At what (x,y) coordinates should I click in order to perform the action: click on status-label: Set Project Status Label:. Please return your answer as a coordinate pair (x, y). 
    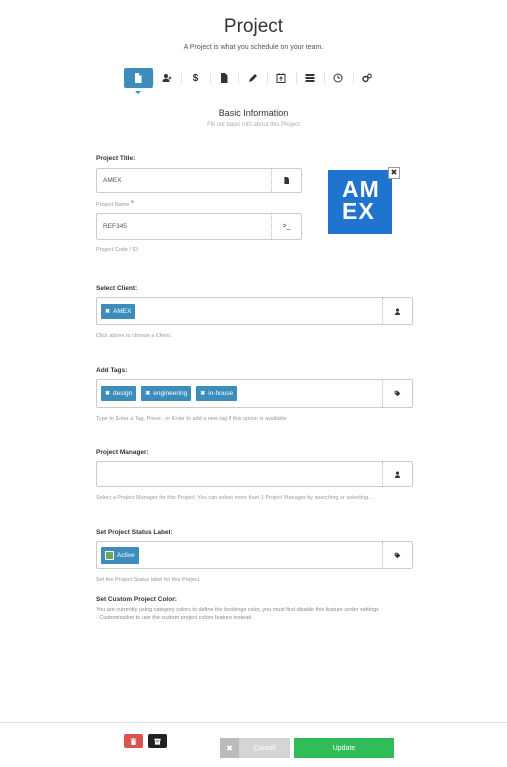
    Looking at the image, I should click on (134, 532).